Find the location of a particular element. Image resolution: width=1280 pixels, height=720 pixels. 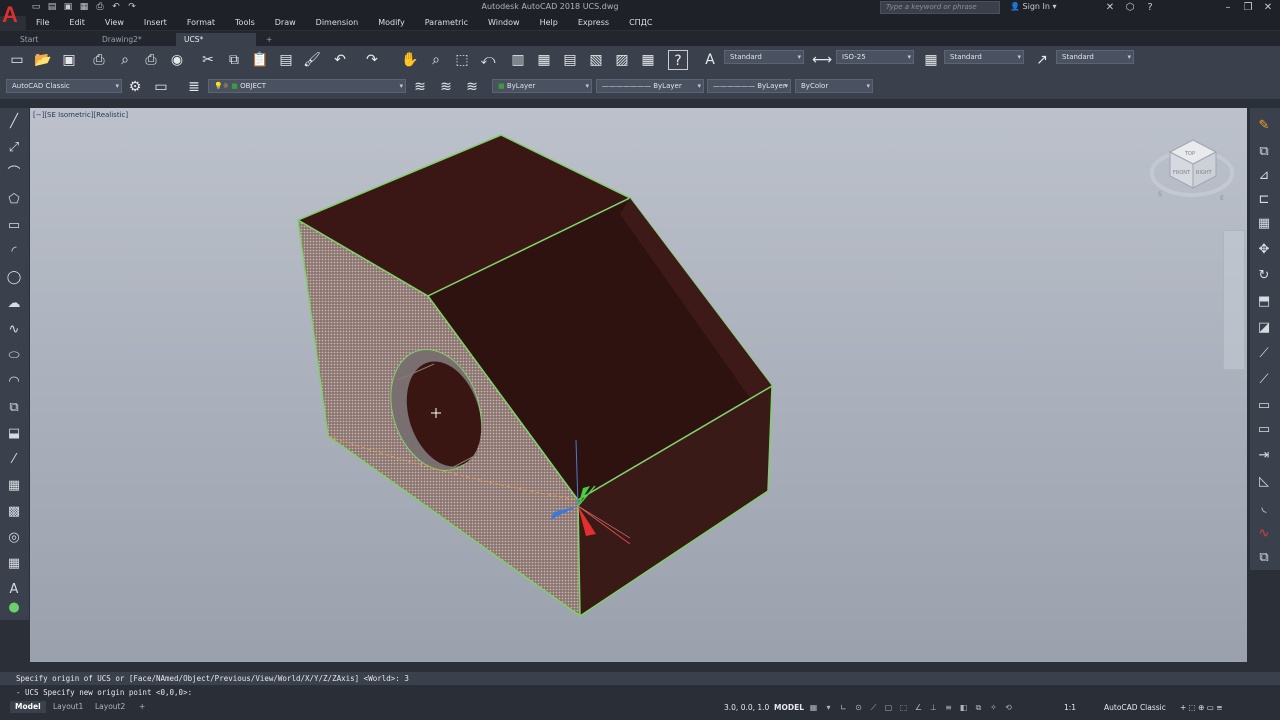

tab-layout2: Layout2 is located at coordinates (110, 707).